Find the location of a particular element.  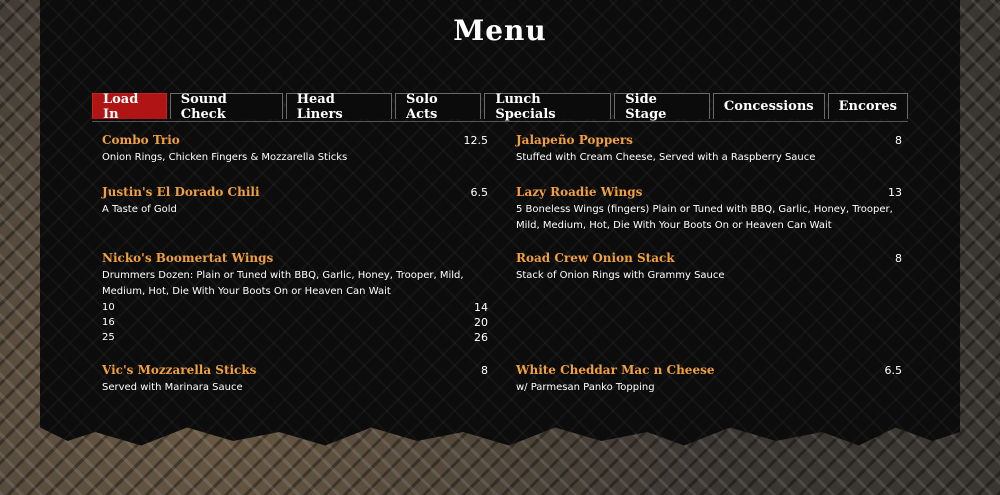

size-qty: 16 is located at coordinates (108, 322).